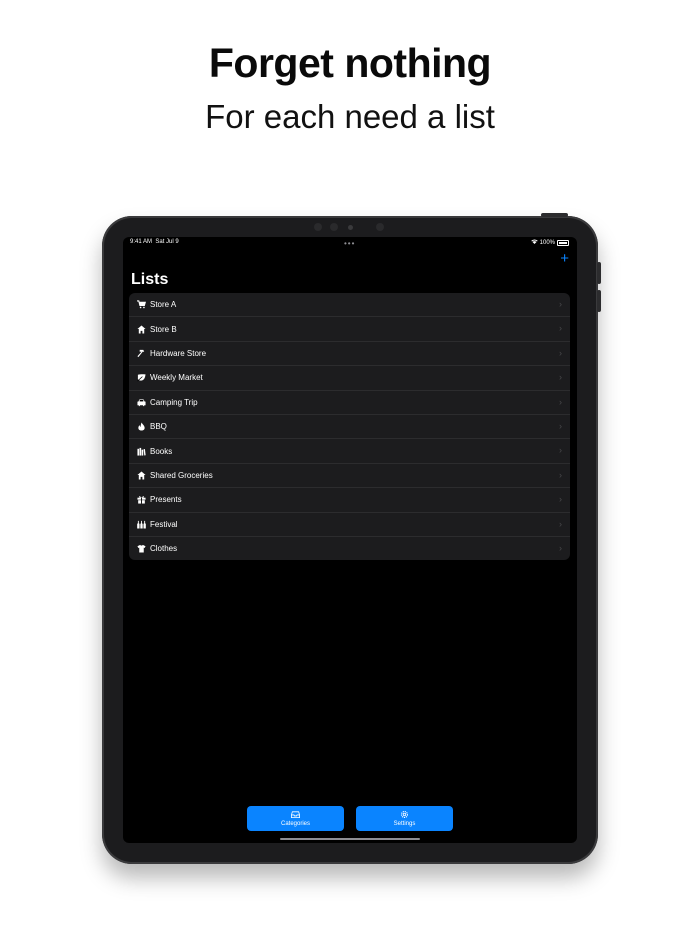 The width and height of the screenshot is (700, 934). Describe the element at coordinates (176, 378) in the screenshot. I see `list-item-label: Weekly Market` at that location.